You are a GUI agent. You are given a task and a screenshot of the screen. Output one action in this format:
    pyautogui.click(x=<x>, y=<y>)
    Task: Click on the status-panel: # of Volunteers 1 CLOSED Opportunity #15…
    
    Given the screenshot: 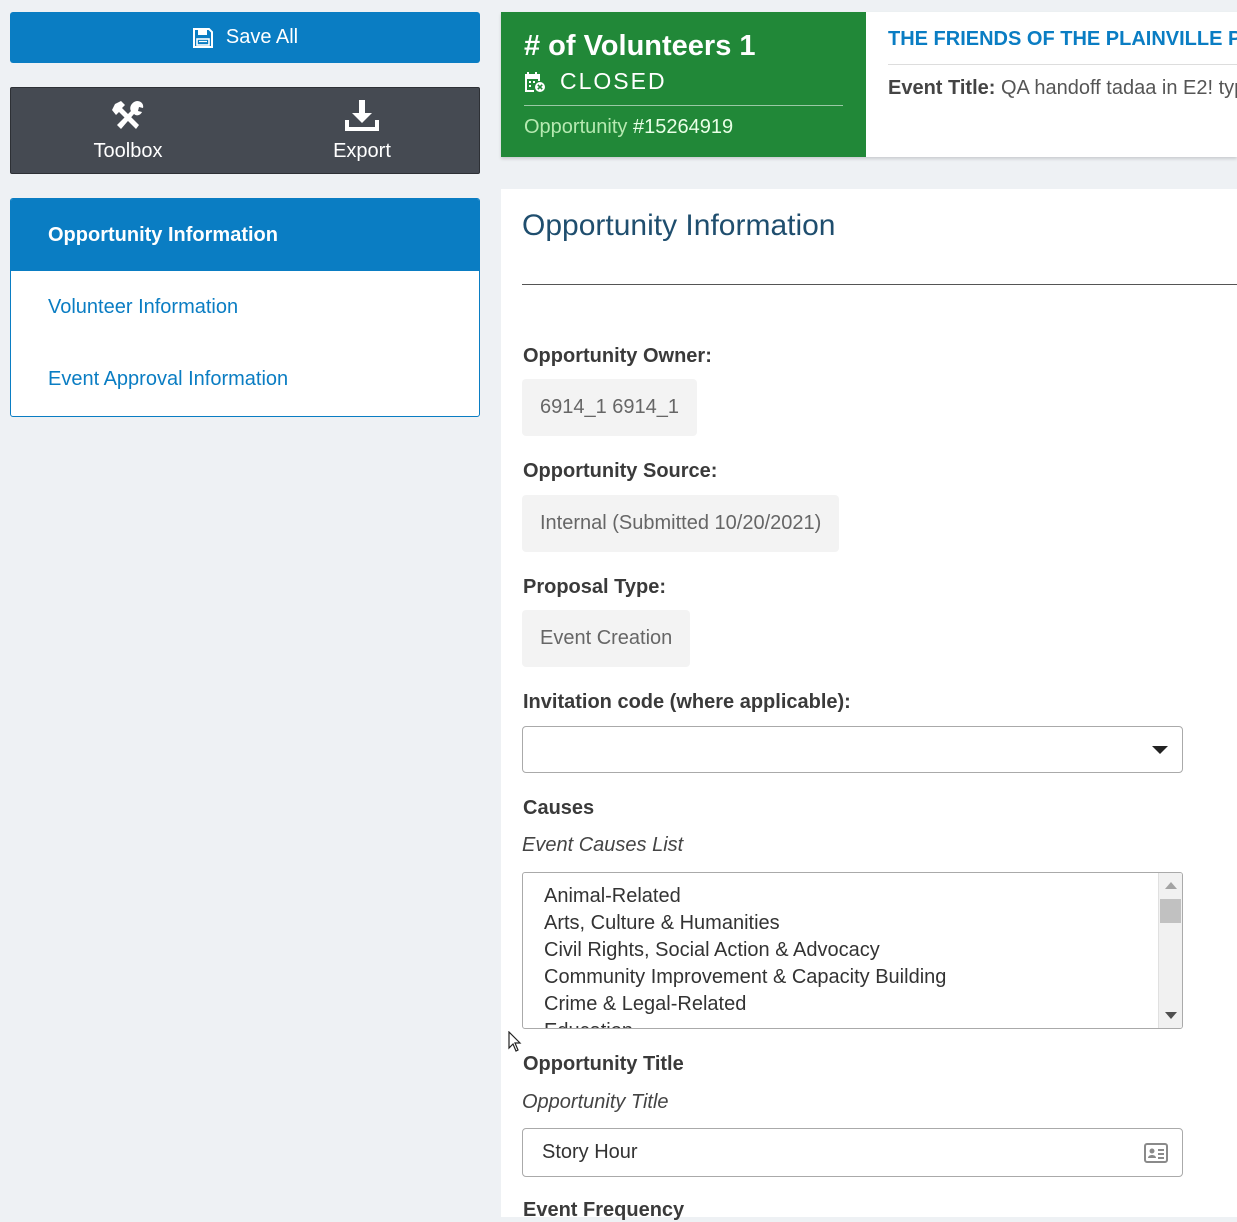 What is the action you would take?
    pyautogui.click(x=683, y=84)
    